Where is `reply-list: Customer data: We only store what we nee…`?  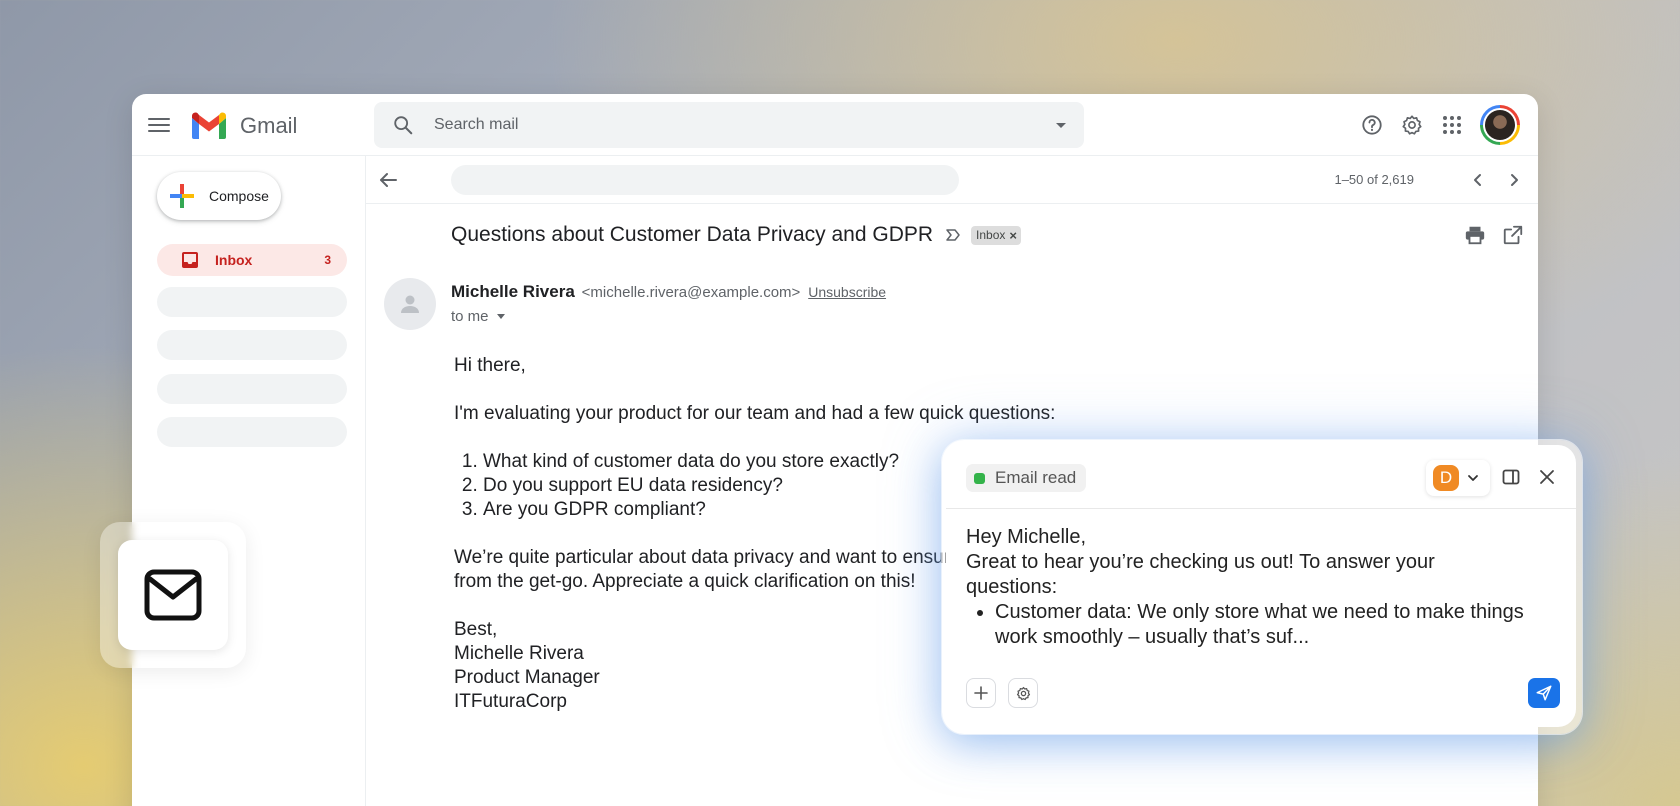
reply-list: Customer data: We only store what we nee… is located at coordinates (1246, 625).